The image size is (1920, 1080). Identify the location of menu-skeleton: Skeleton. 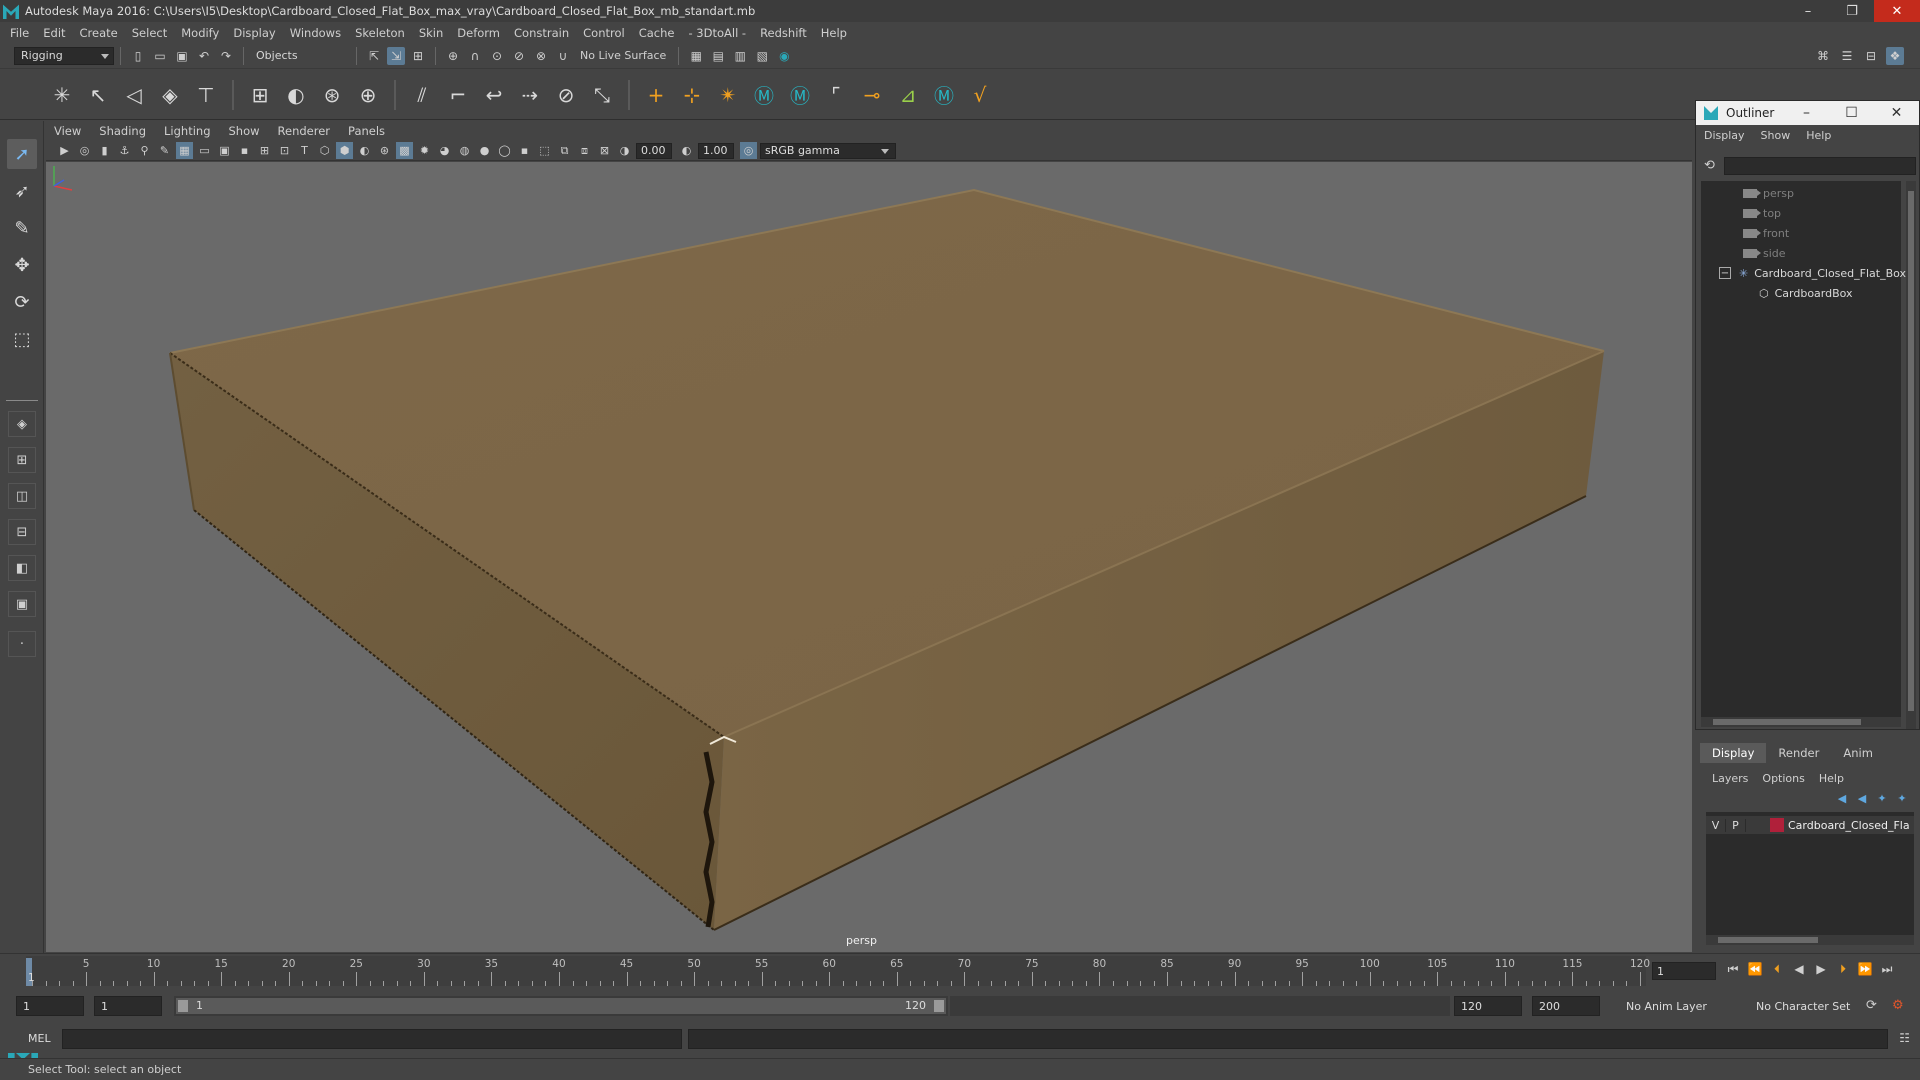
(380, 33).